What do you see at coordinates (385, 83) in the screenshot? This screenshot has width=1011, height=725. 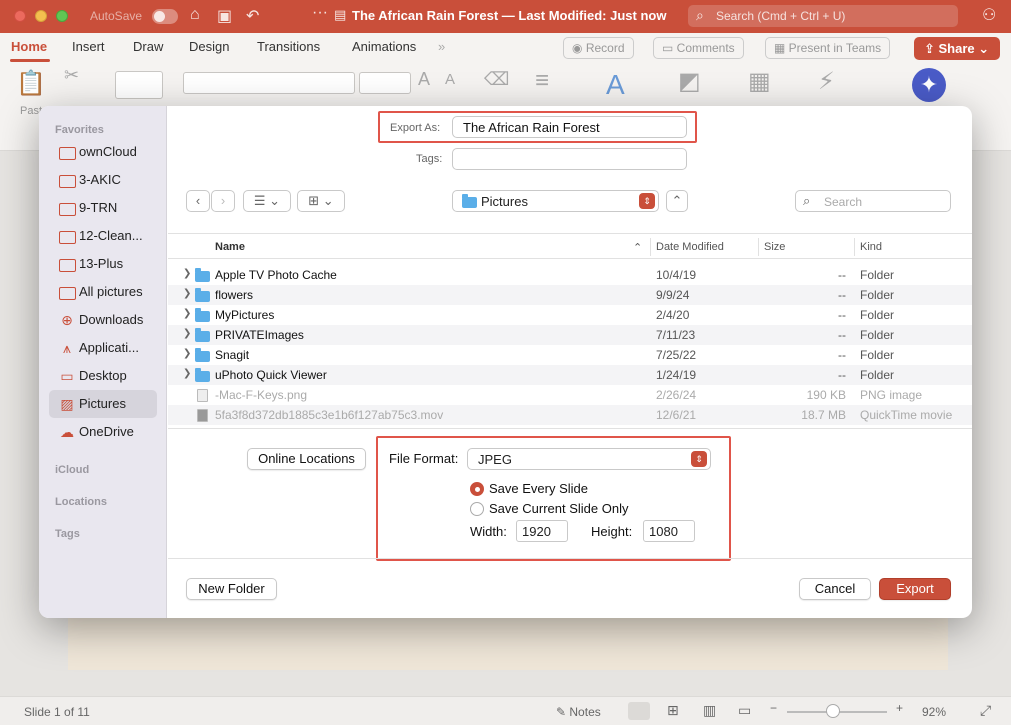 I see `font-size-select` at bounding box center [385, 83].